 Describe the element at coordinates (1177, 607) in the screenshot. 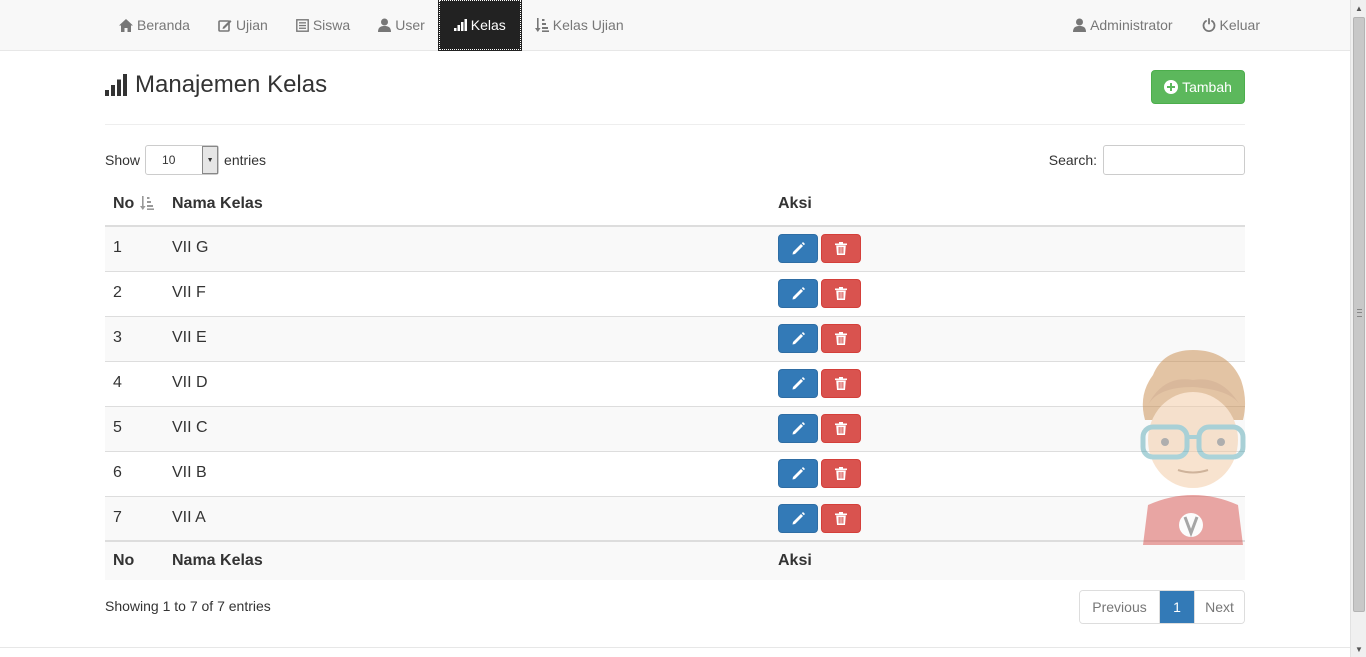

I see `pagination-page-current: 1` at that location.